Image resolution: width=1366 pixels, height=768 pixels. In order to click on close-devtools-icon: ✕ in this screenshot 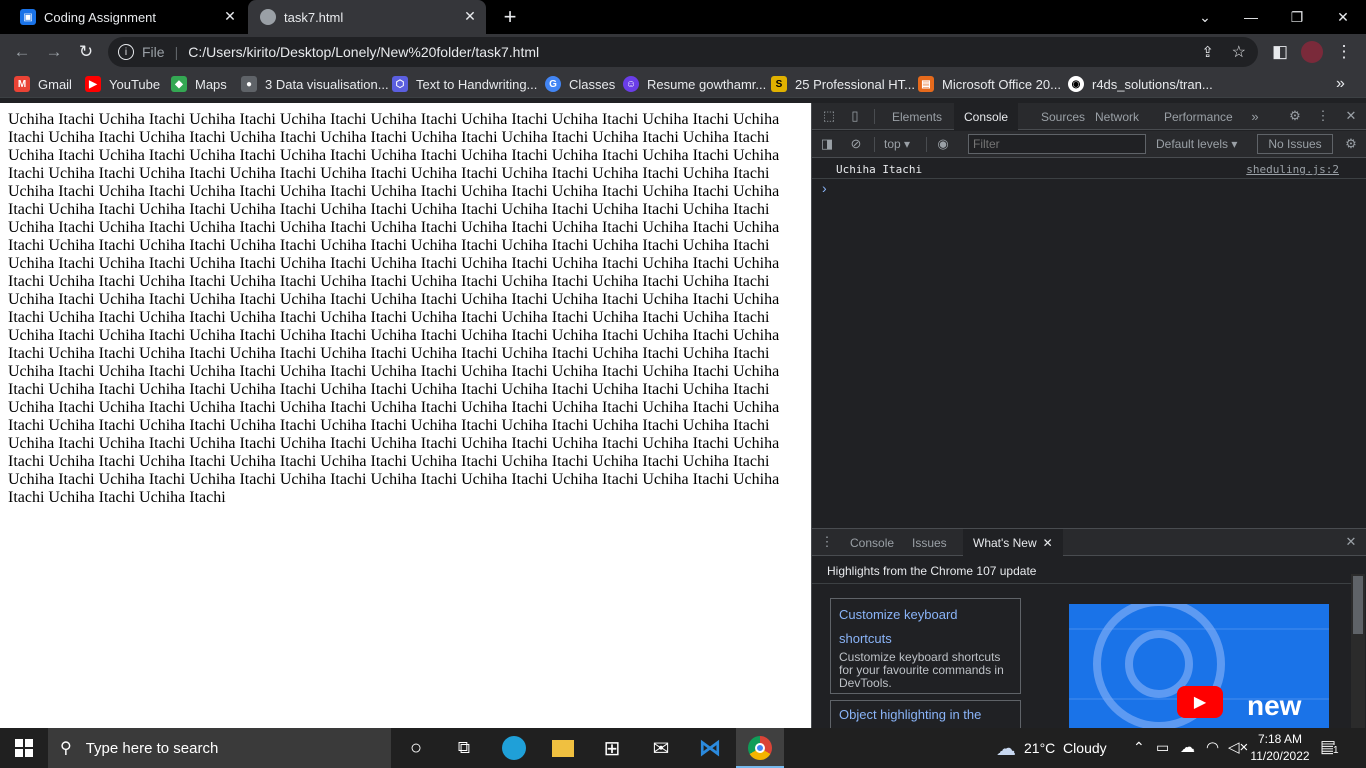, I will do `click(1351, 116)`.